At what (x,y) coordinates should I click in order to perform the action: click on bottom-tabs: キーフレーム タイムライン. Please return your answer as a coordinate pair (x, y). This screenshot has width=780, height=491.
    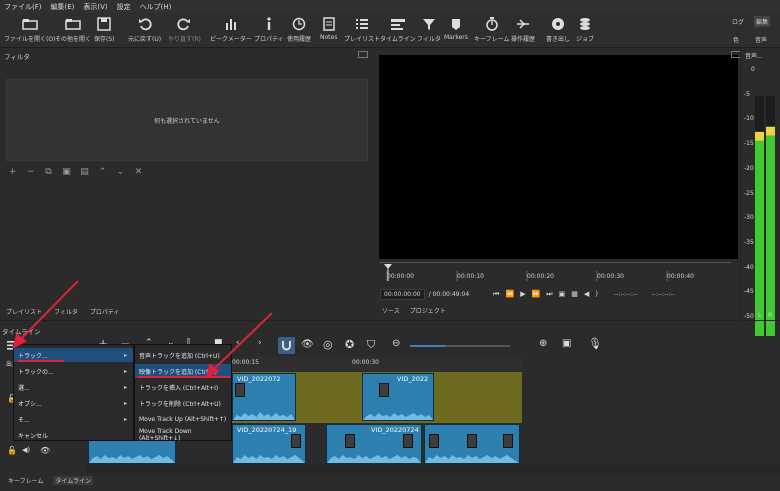
    Looking at the image, I should click on (50, 480).